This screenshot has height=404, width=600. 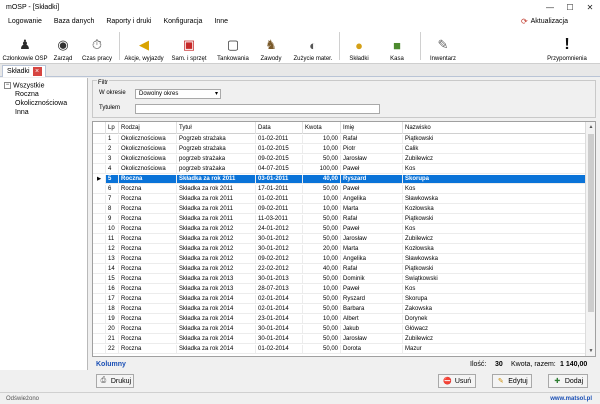 I want to click on menu-raporty: Raporty i druki, so click(x=128, y=21).